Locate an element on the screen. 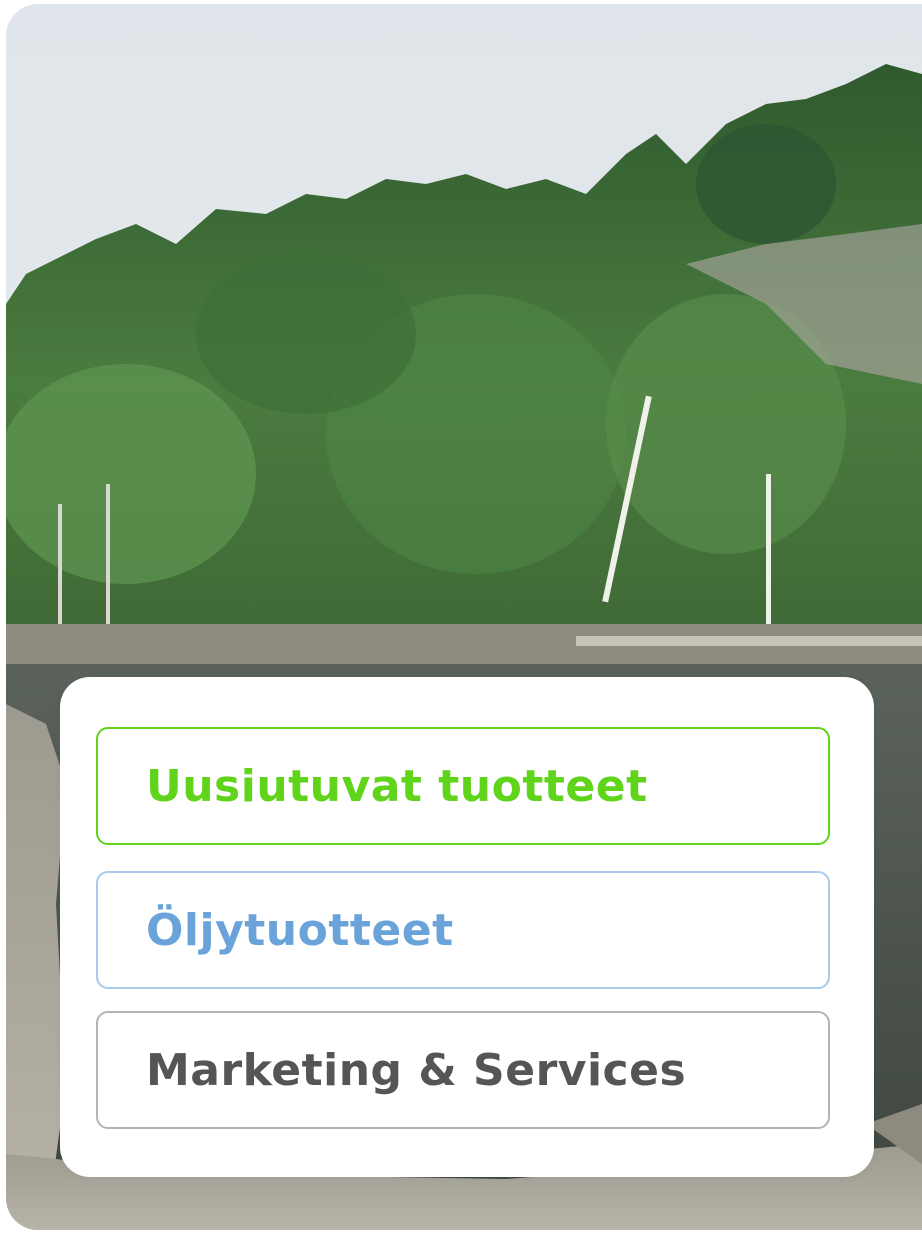  category-oil-products: Öljytuotteet is located at coordinates (463, 930).